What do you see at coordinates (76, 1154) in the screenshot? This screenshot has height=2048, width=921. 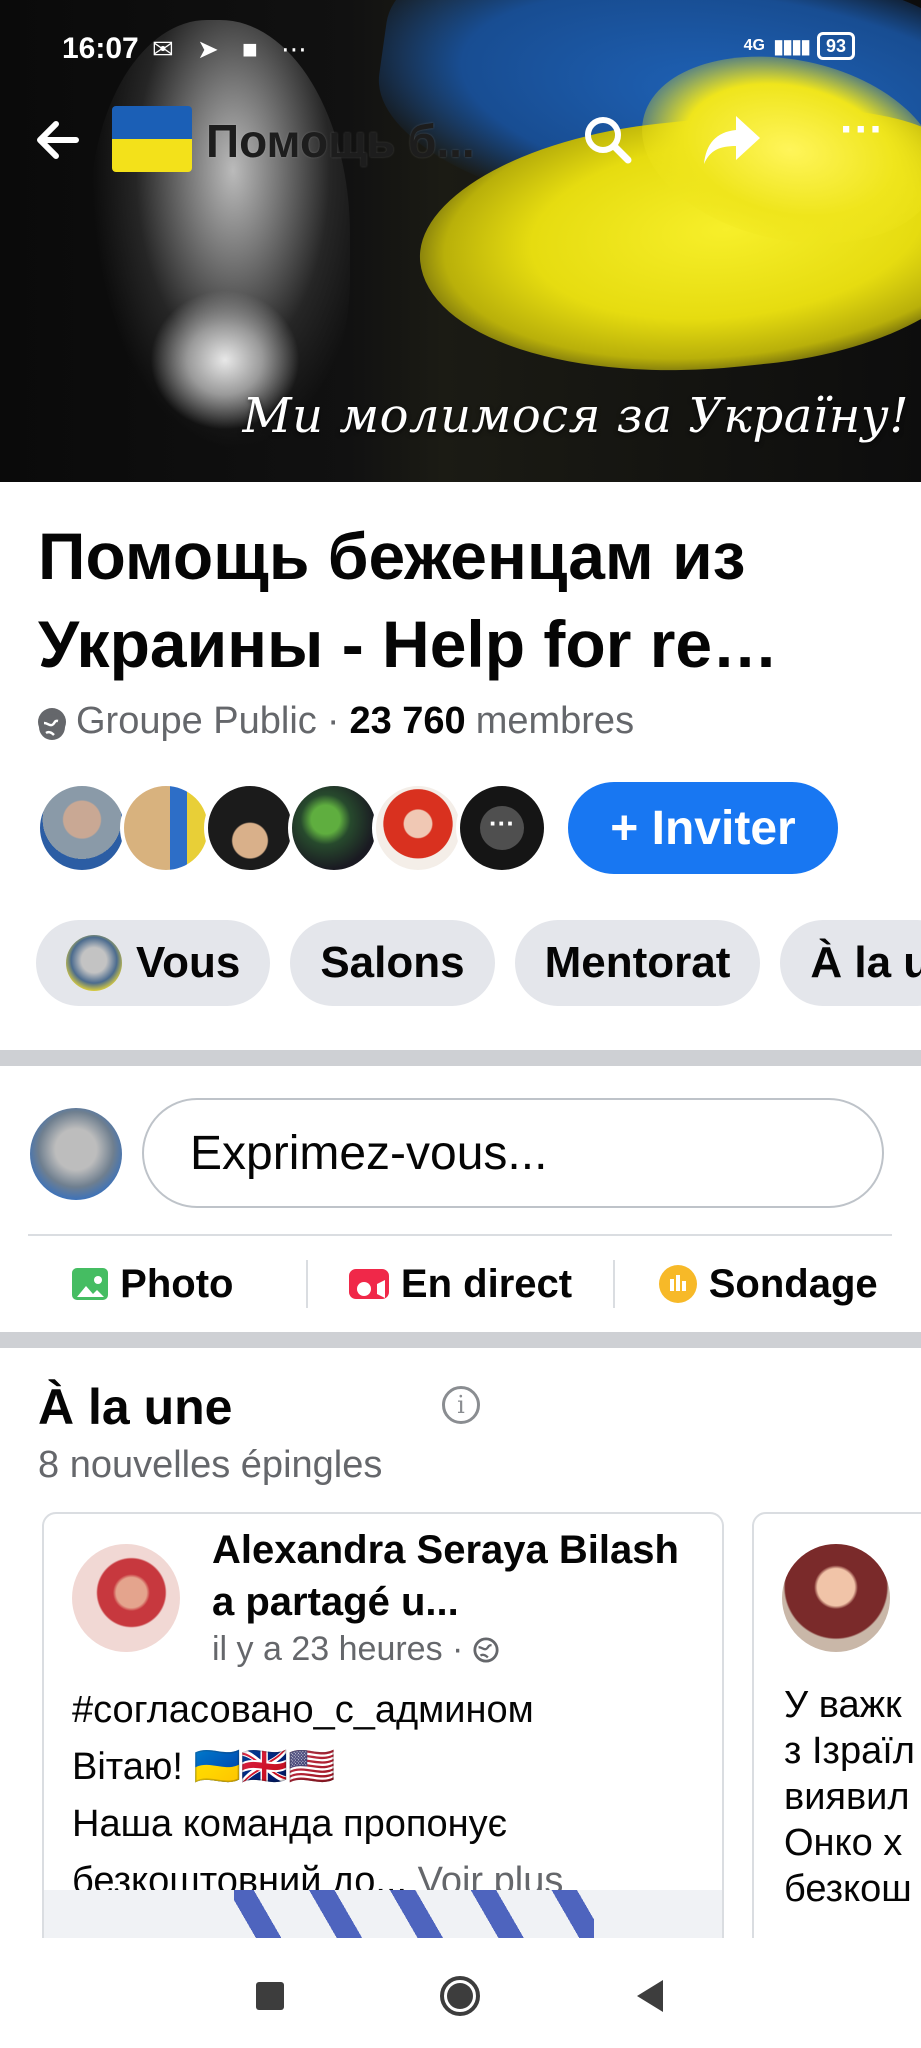 I see `user-avatar` at bounding box center [76, 1154].